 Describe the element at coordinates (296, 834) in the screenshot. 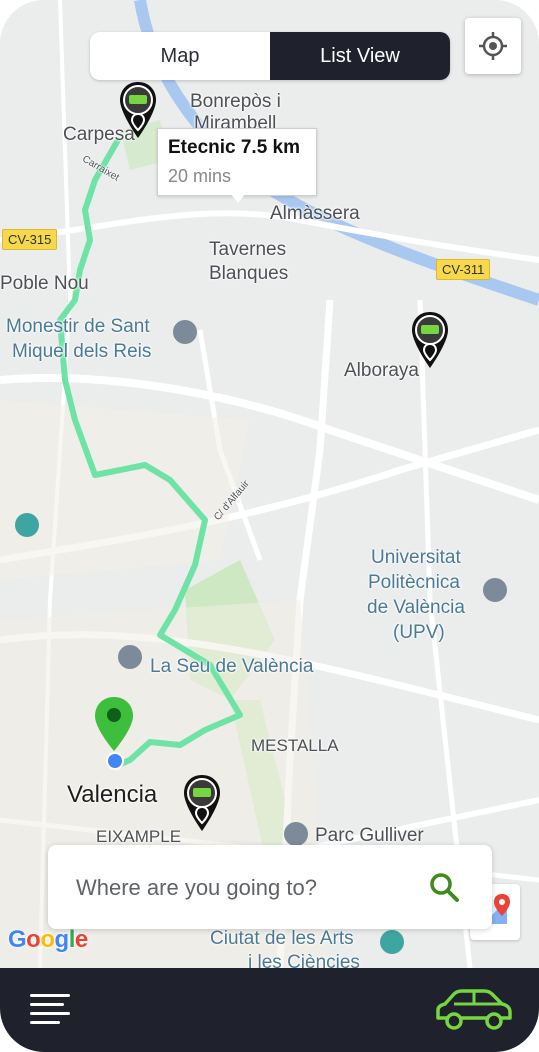

I see `park-icon` at that location.